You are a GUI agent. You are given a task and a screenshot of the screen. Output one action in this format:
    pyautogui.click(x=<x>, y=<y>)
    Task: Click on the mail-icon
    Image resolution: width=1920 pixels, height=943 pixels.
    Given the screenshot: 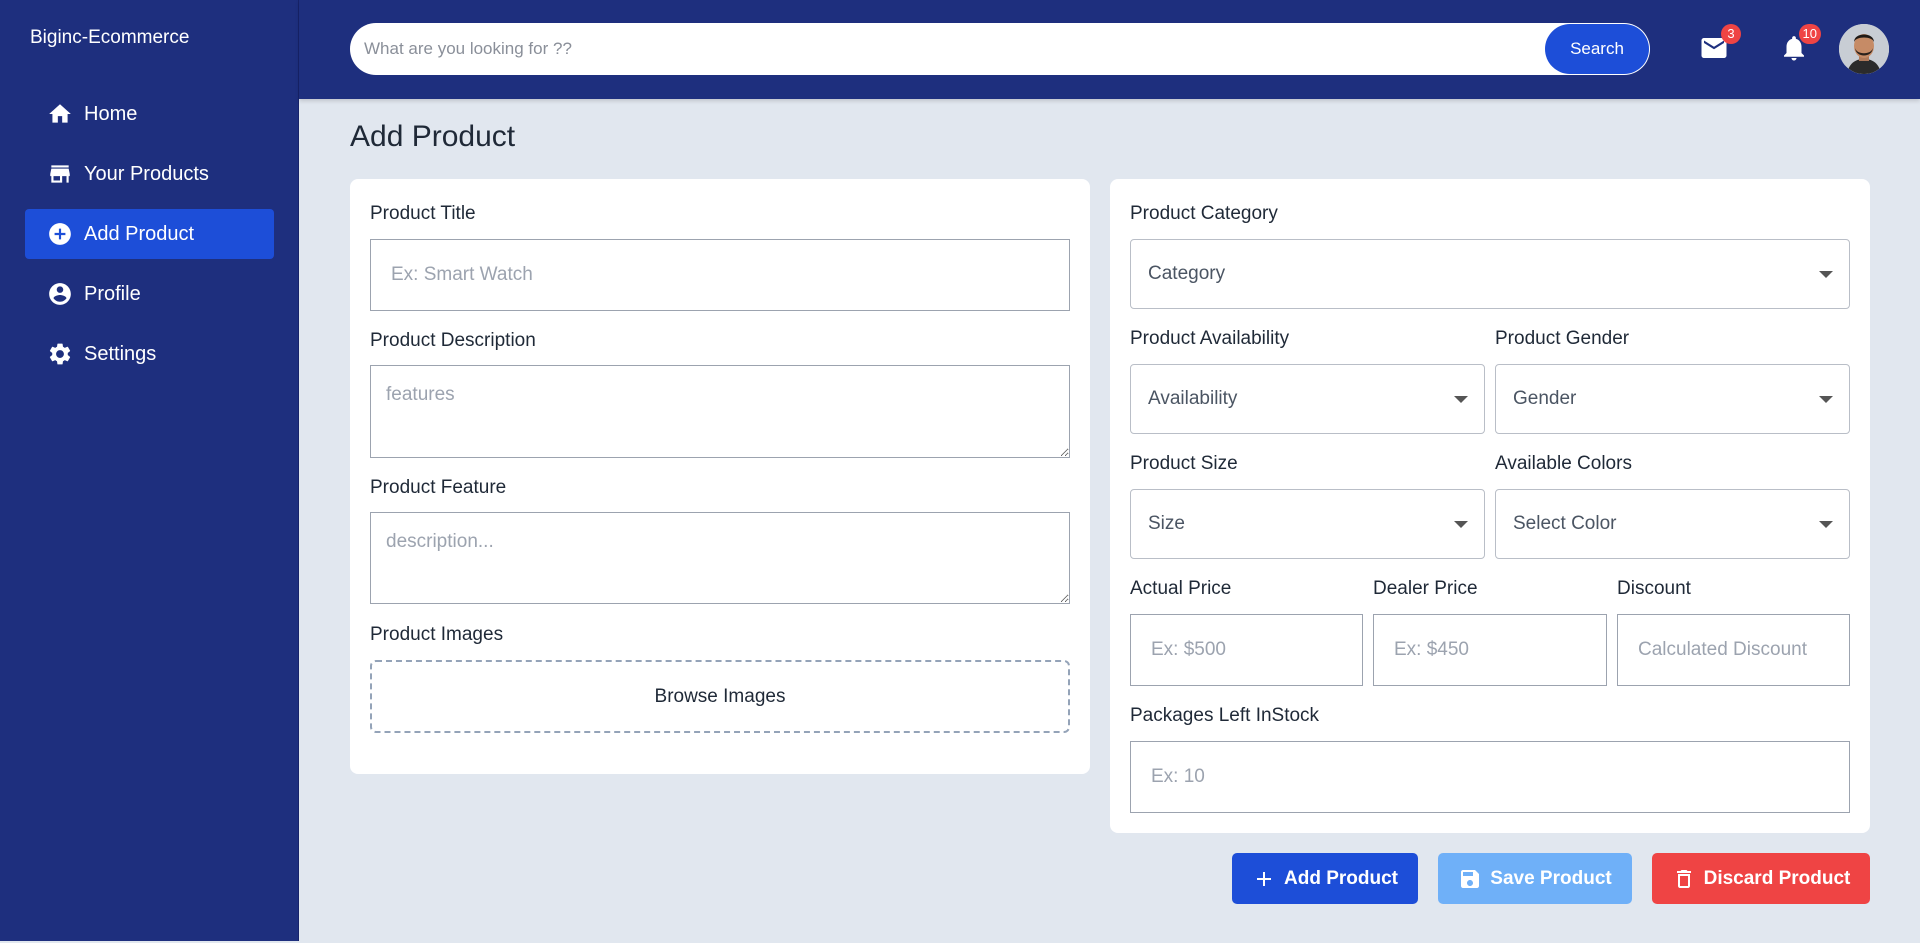 What is the action you would take?
    pyautogui.click(x=1714, y=52)
    